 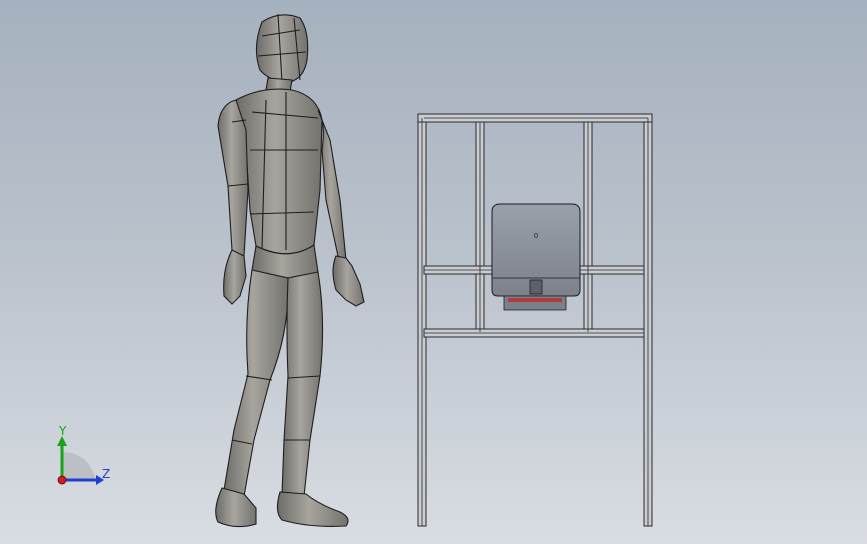 I want to click on mounted-panel-box: 0, so click(x=536, y=257).